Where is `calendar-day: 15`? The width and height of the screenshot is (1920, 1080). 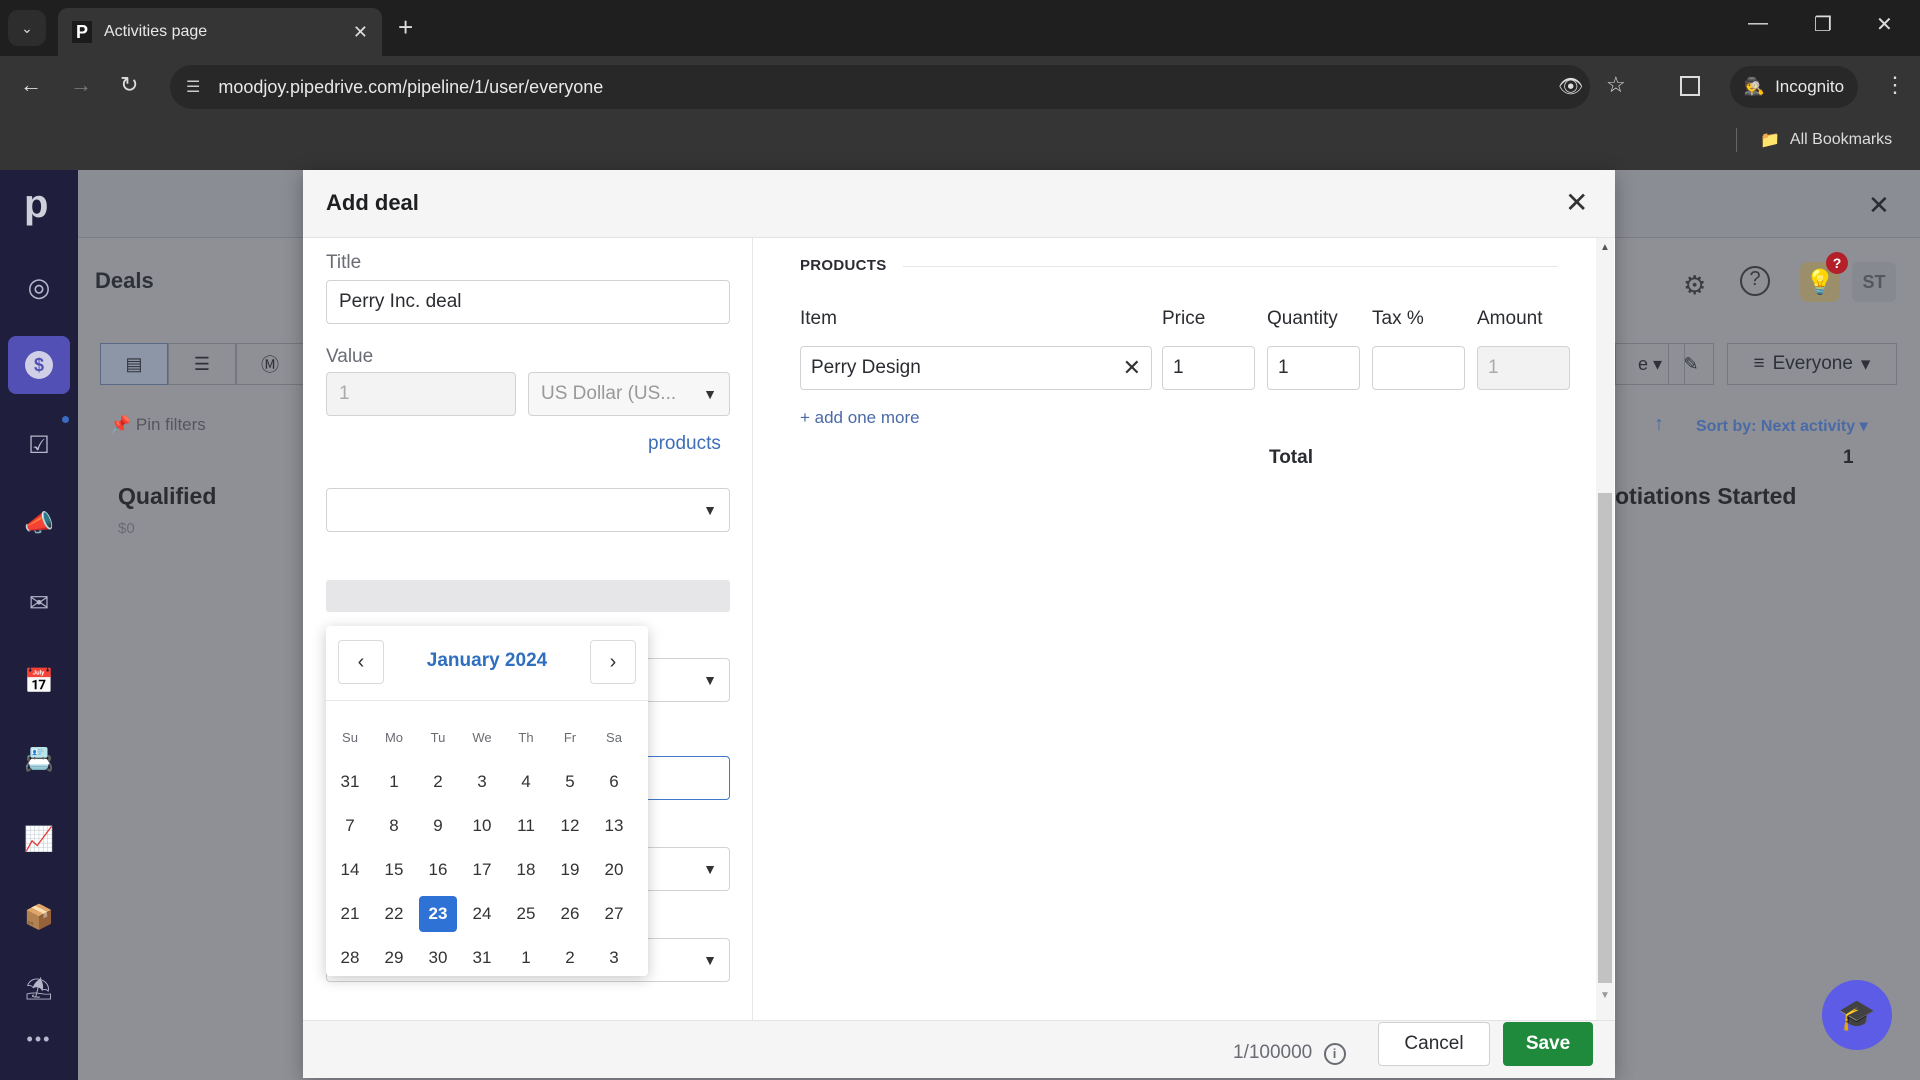
calendar-day: 15 is located at coordinates (394, 870).